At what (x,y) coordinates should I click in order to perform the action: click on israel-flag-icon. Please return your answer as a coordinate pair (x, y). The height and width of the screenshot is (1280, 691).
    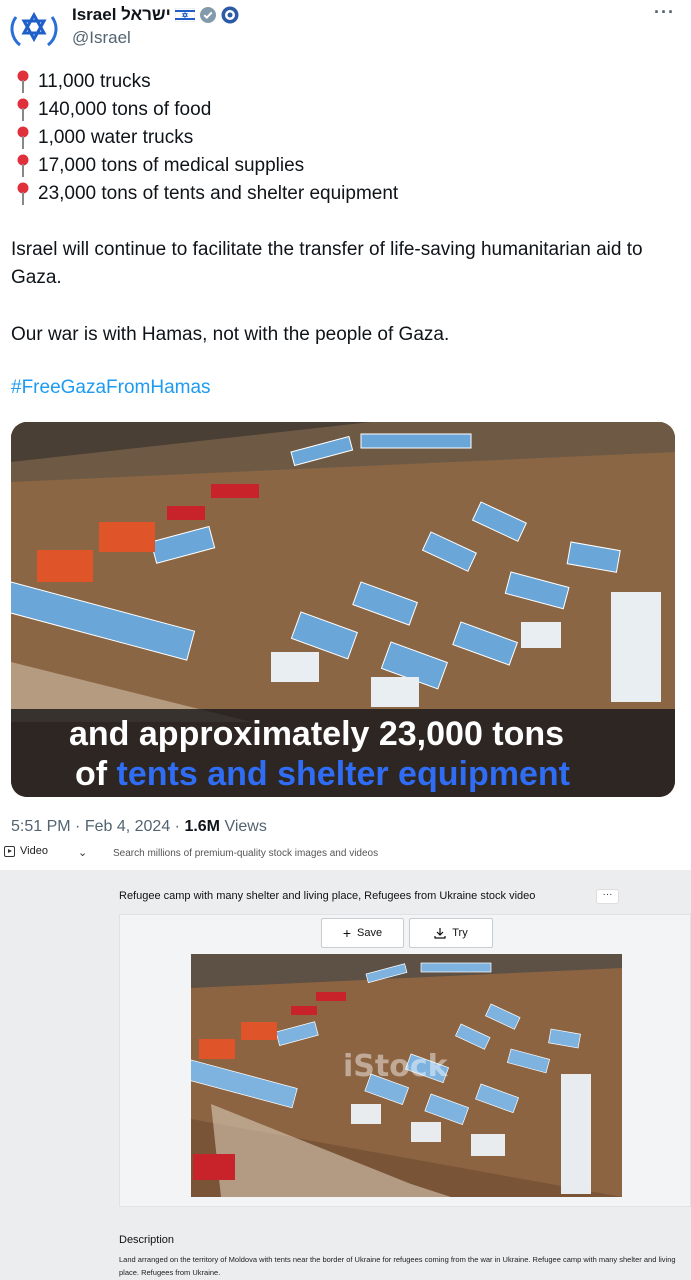
    Looking at the image, I should click on (184, 15).